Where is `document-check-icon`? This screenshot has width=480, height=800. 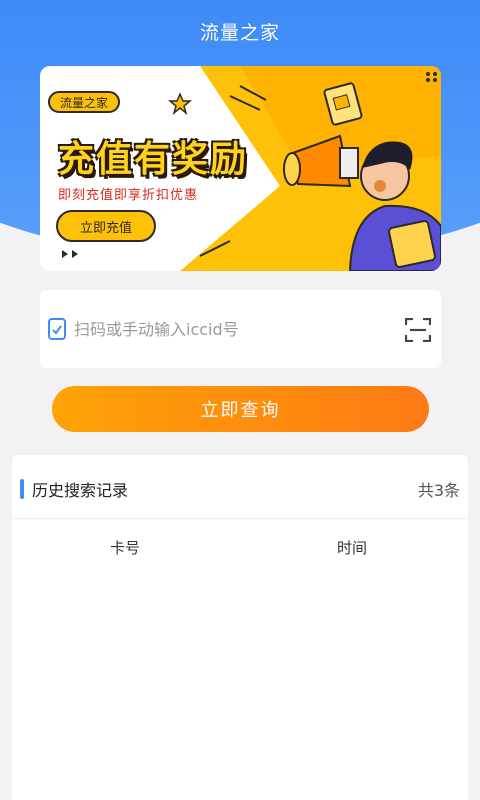
document-check-icon is located at coordinates (57, 329).